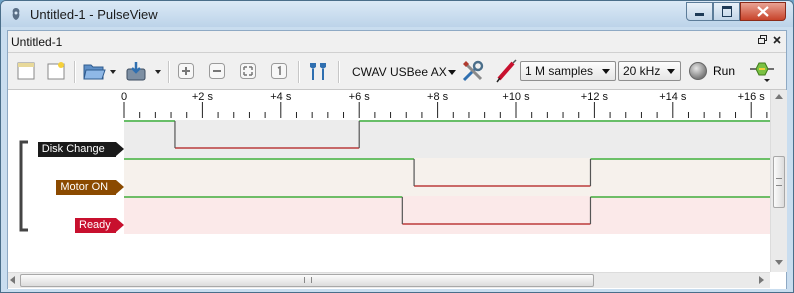 The width and height of the screenshot is (794, 293). I want to click on ruler-tick-label: 0, so click(124, 97).